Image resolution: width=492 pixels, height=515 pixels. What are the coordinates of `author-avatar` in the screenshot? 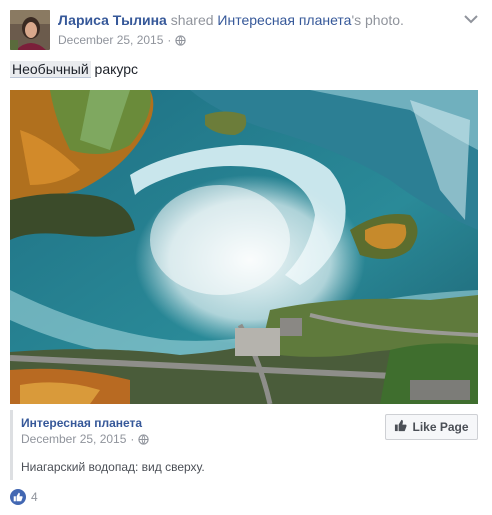 It's located at (30, 30).